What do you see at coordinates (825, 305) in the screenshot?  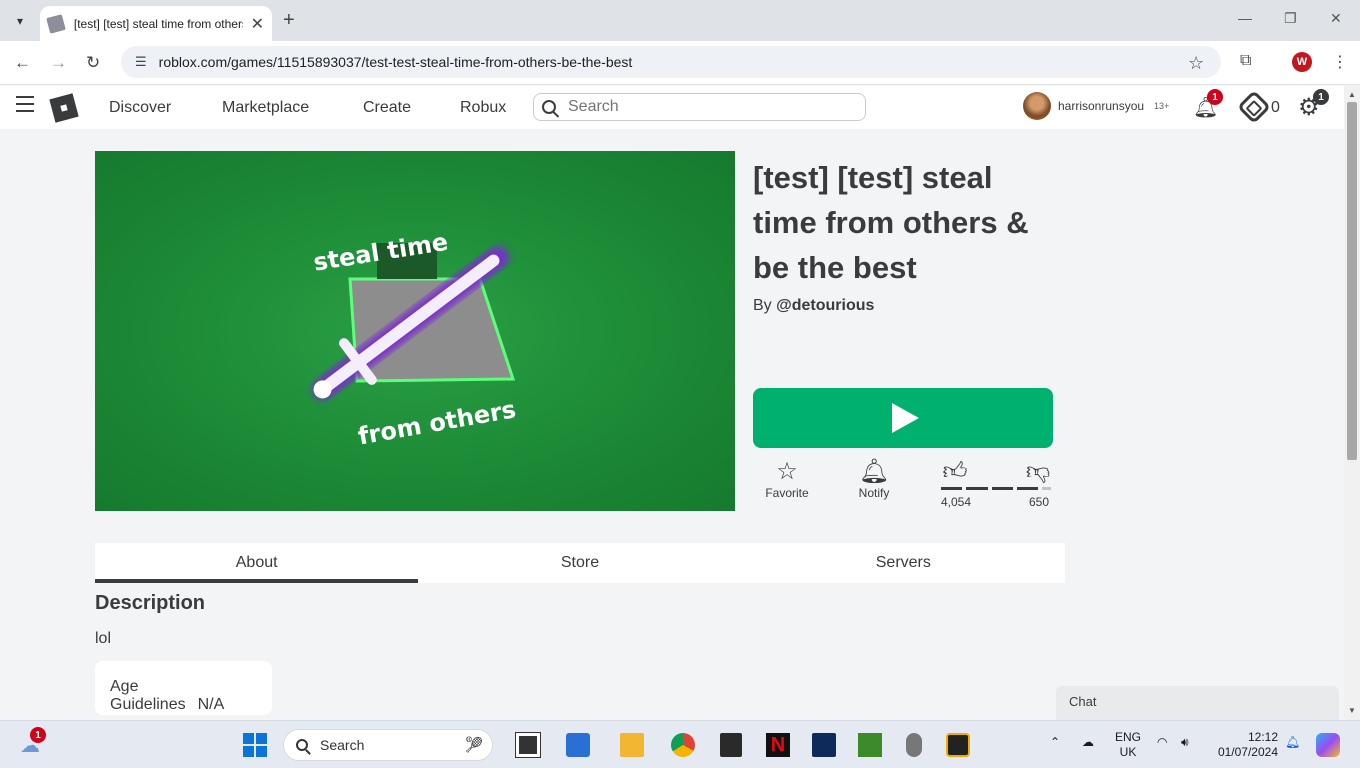 I see `creator-link: @detourious` at bounding box center [825, 305].